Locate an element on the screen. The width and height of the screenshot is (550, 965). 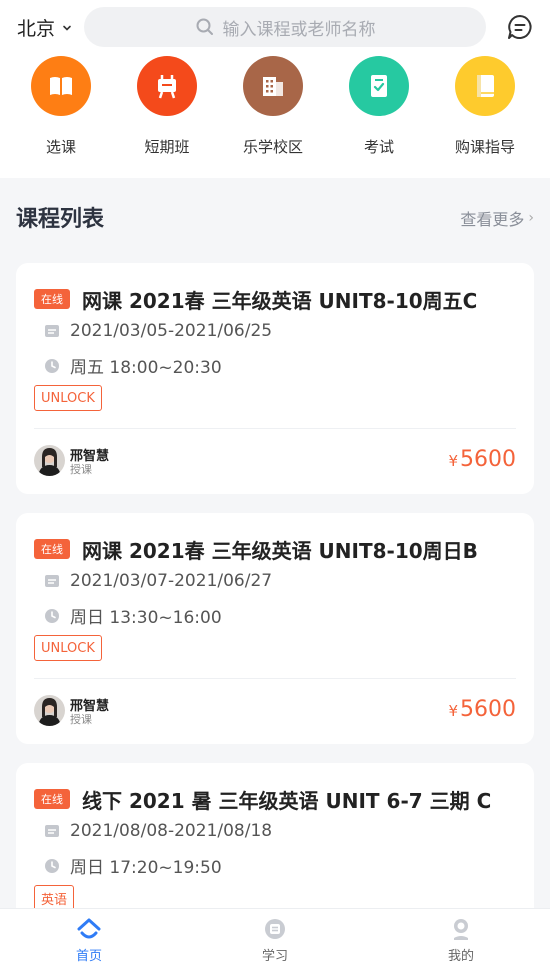
course-time: 周日 17:20~19:50 is located at coordinates (146, 868).